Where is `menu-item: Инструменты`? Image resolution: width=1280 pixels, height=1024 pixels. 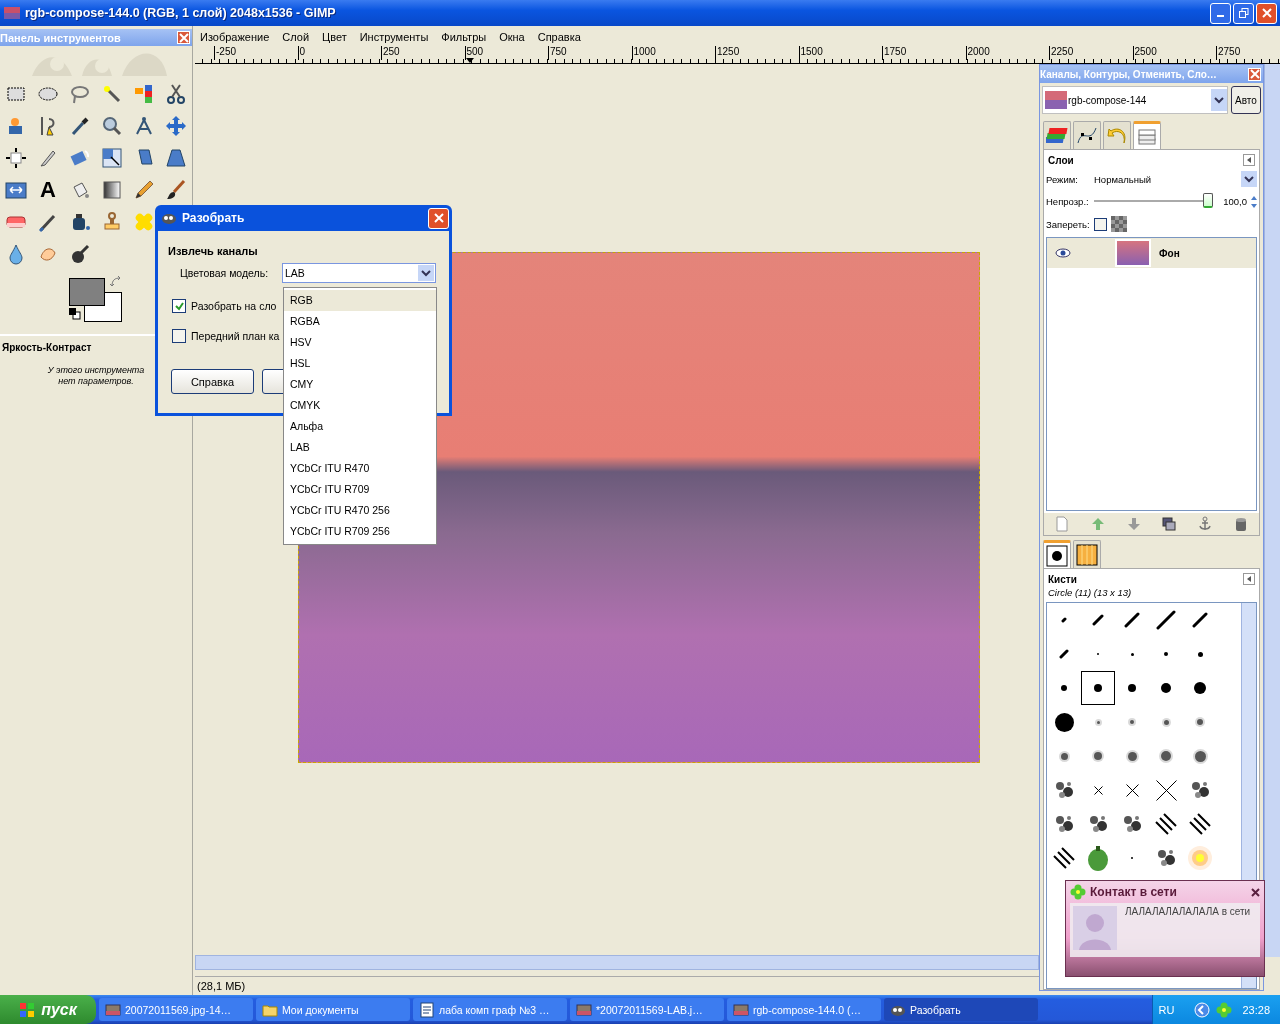 menu-item: Инструменты is located at coordinates (394, 37).